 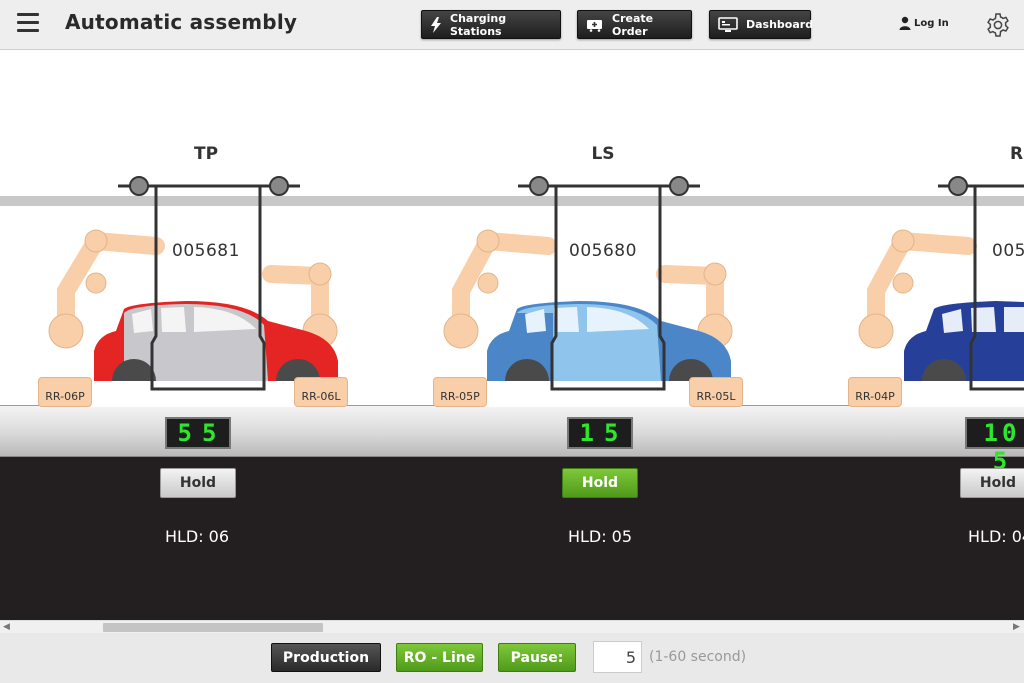 I want to click on order-number: 005680, so click(x=603, y=251).